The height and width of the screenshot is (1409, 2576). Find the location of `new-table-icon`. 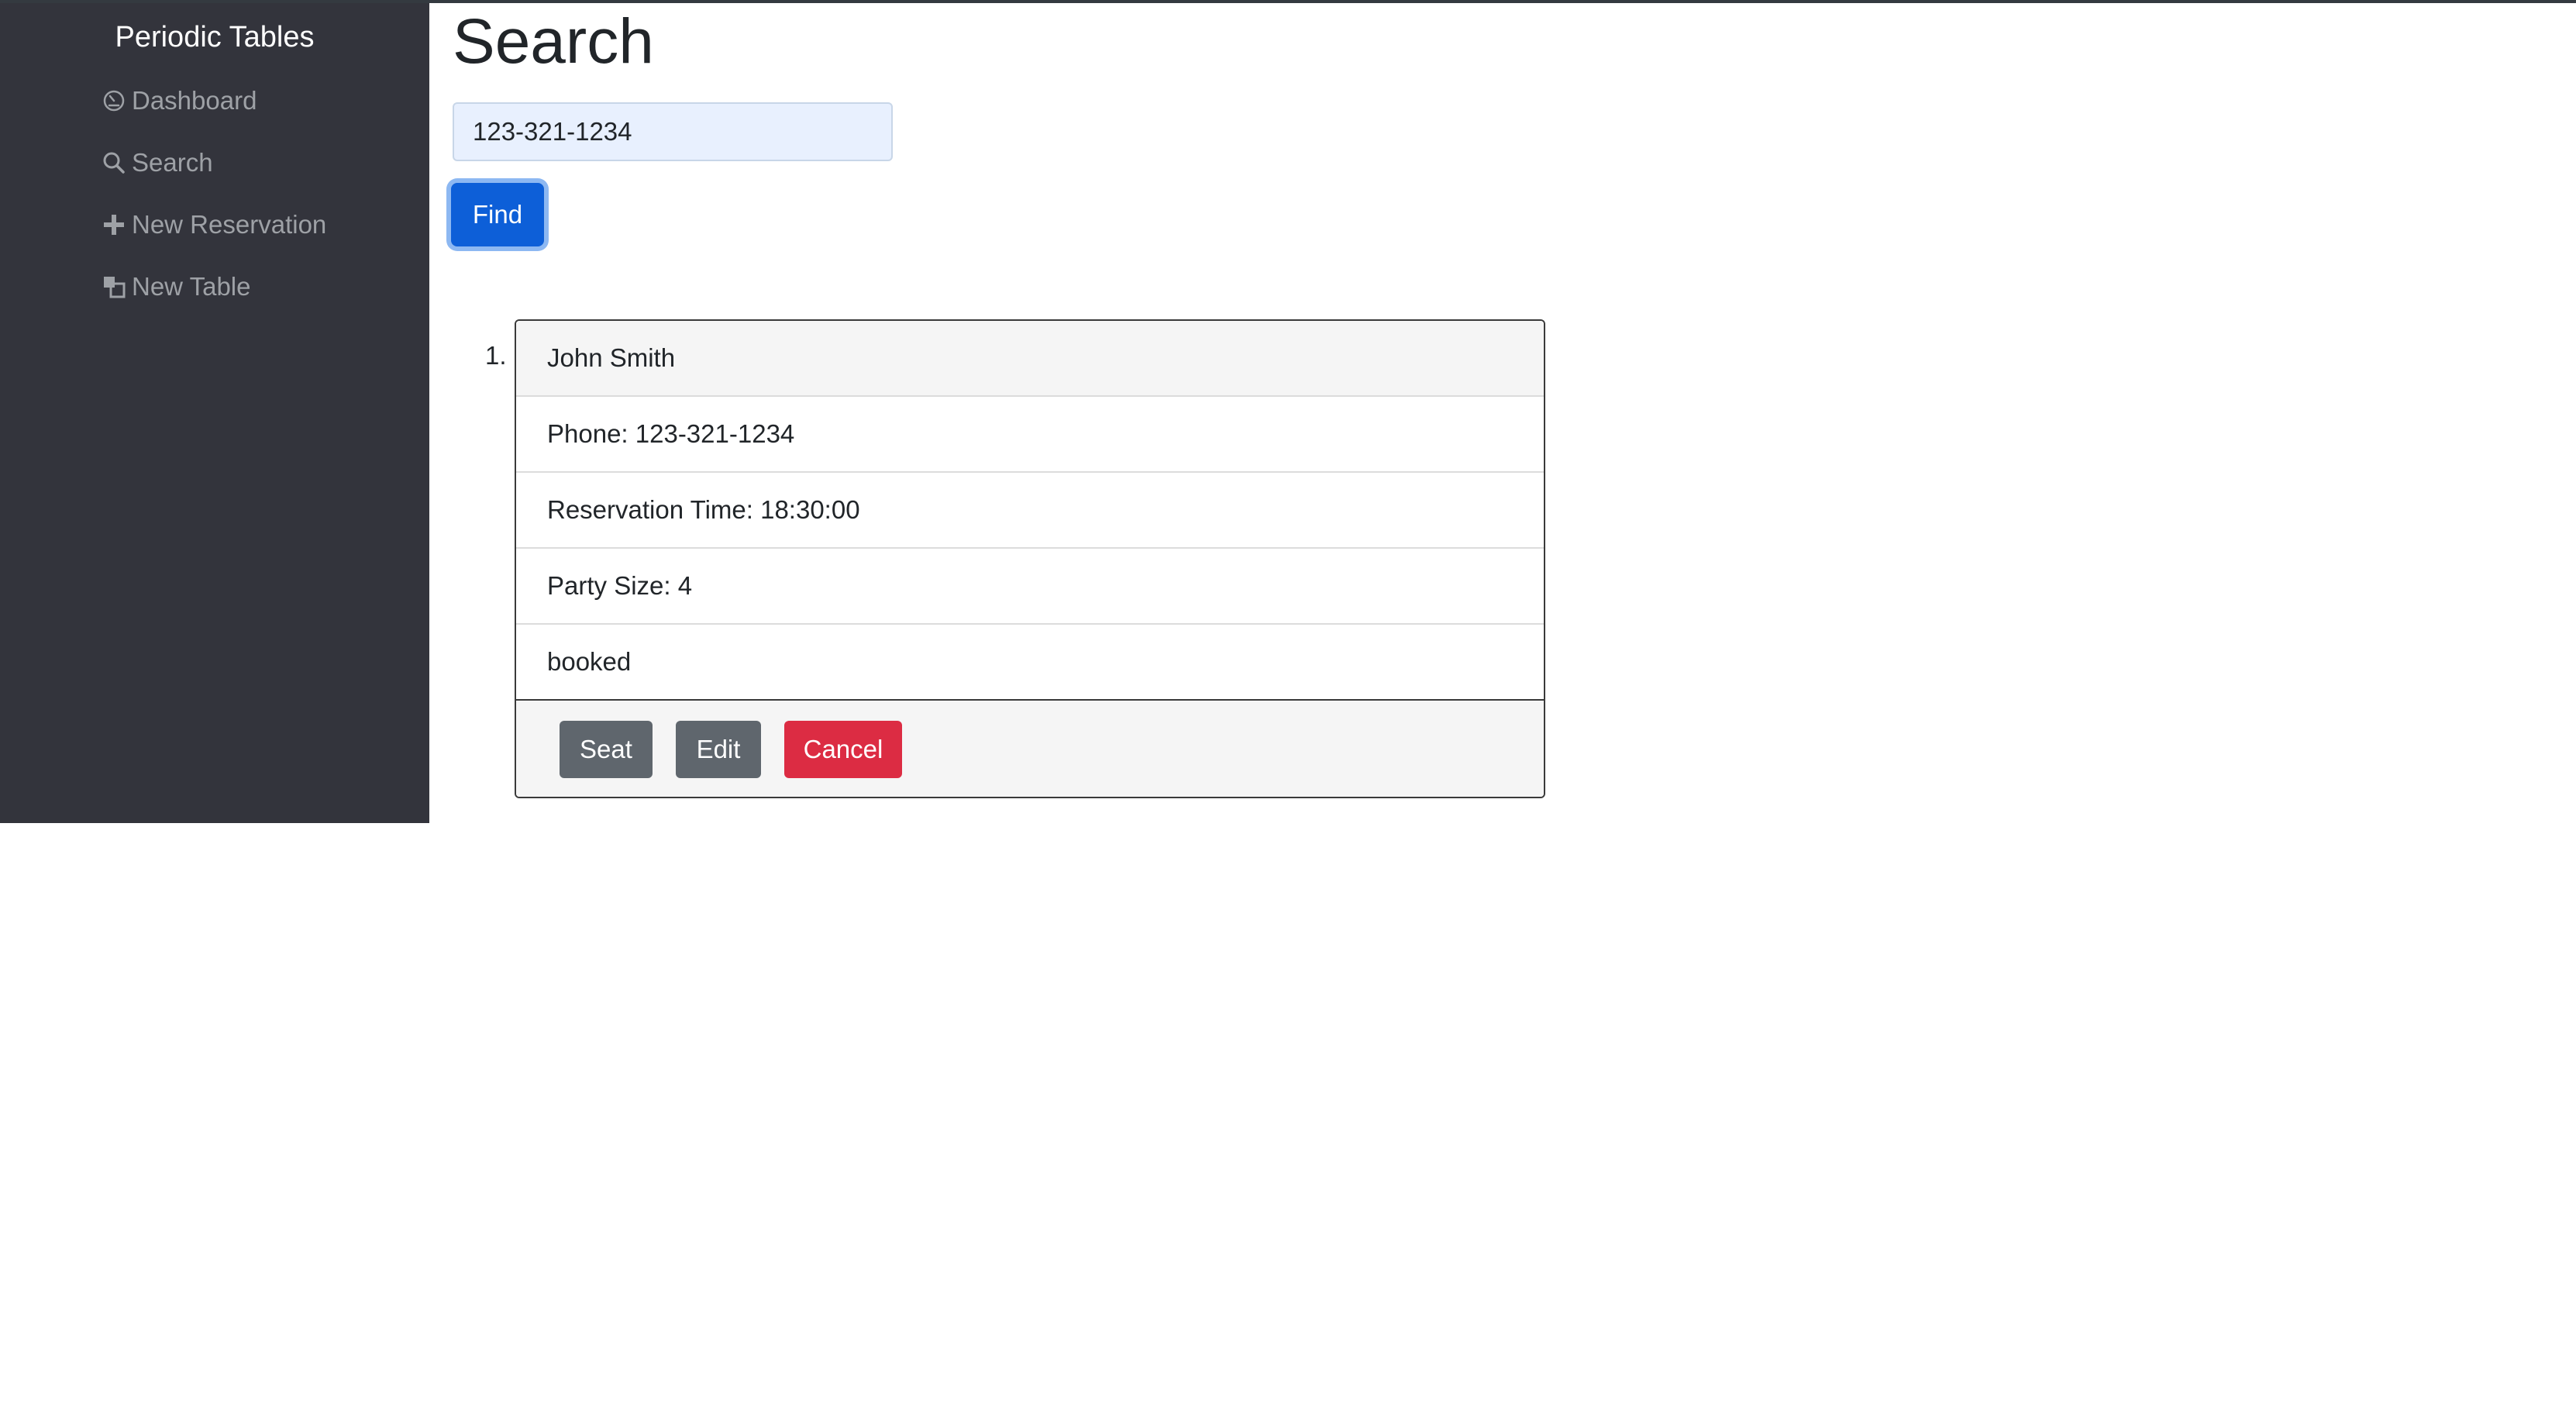

new-table-icon is located at coordinates (114, 287).